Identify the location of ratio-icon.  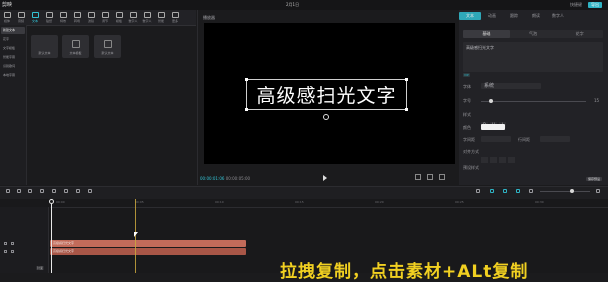
(442, 177).